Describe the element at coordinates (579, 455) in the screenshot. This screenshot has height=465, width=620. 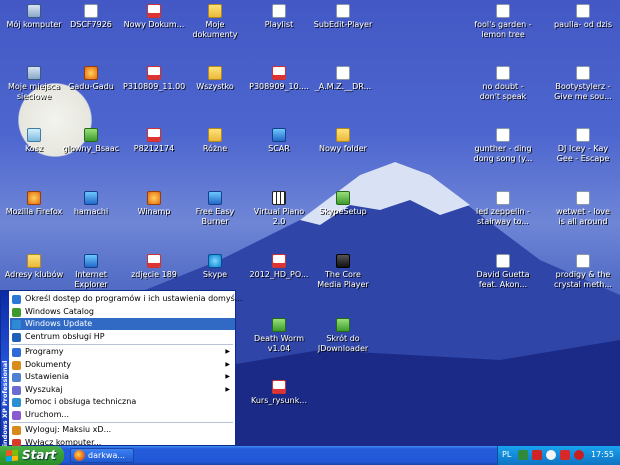
I see `security-tray-icon` at that location.